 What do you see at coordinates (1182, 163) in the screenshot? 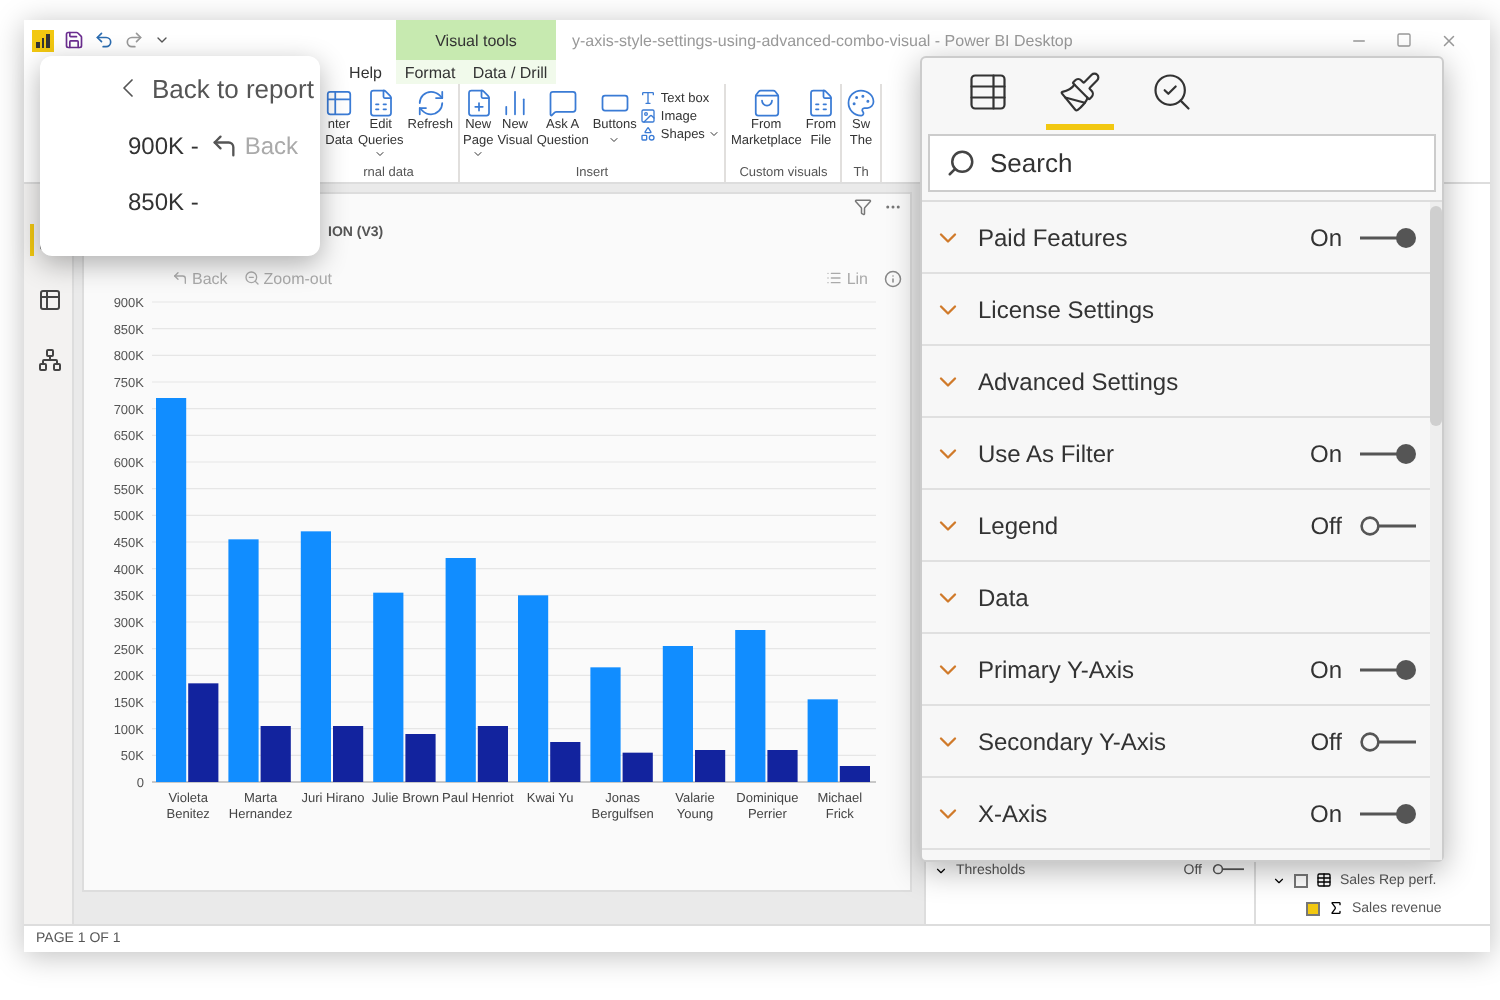
I see `search-field: Search` at bounding box center [1182, 163].